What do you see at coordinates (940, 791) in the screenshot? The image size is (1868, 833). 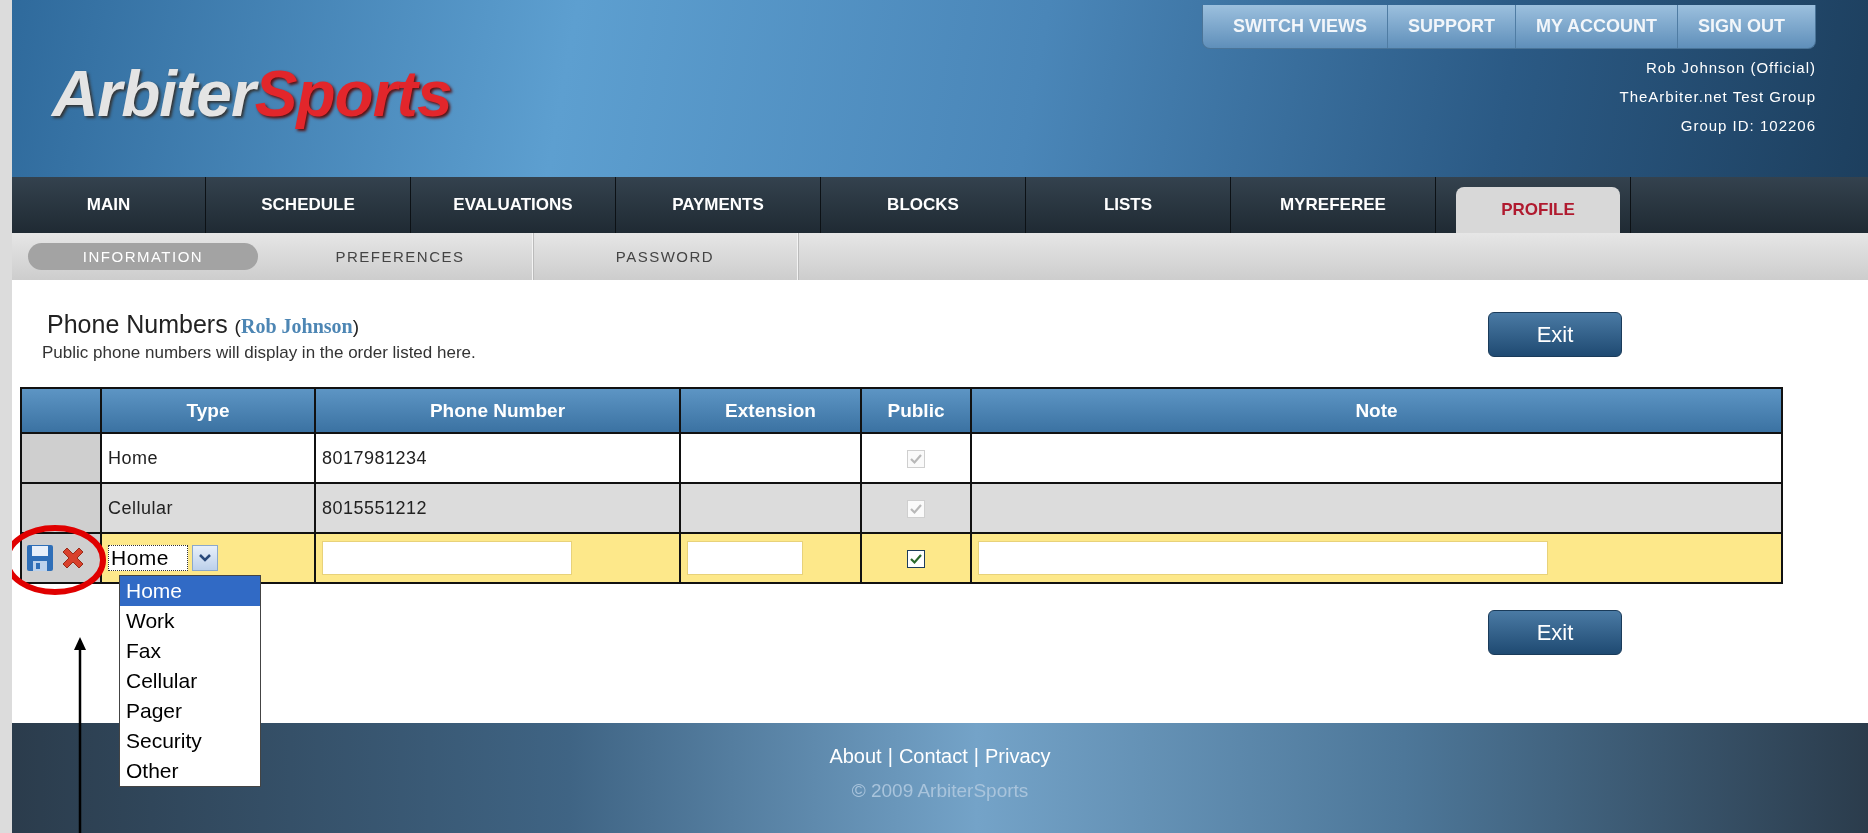 I see `copyright-text: © 2009 ArbiterSports` at bounding box center [940, 791].